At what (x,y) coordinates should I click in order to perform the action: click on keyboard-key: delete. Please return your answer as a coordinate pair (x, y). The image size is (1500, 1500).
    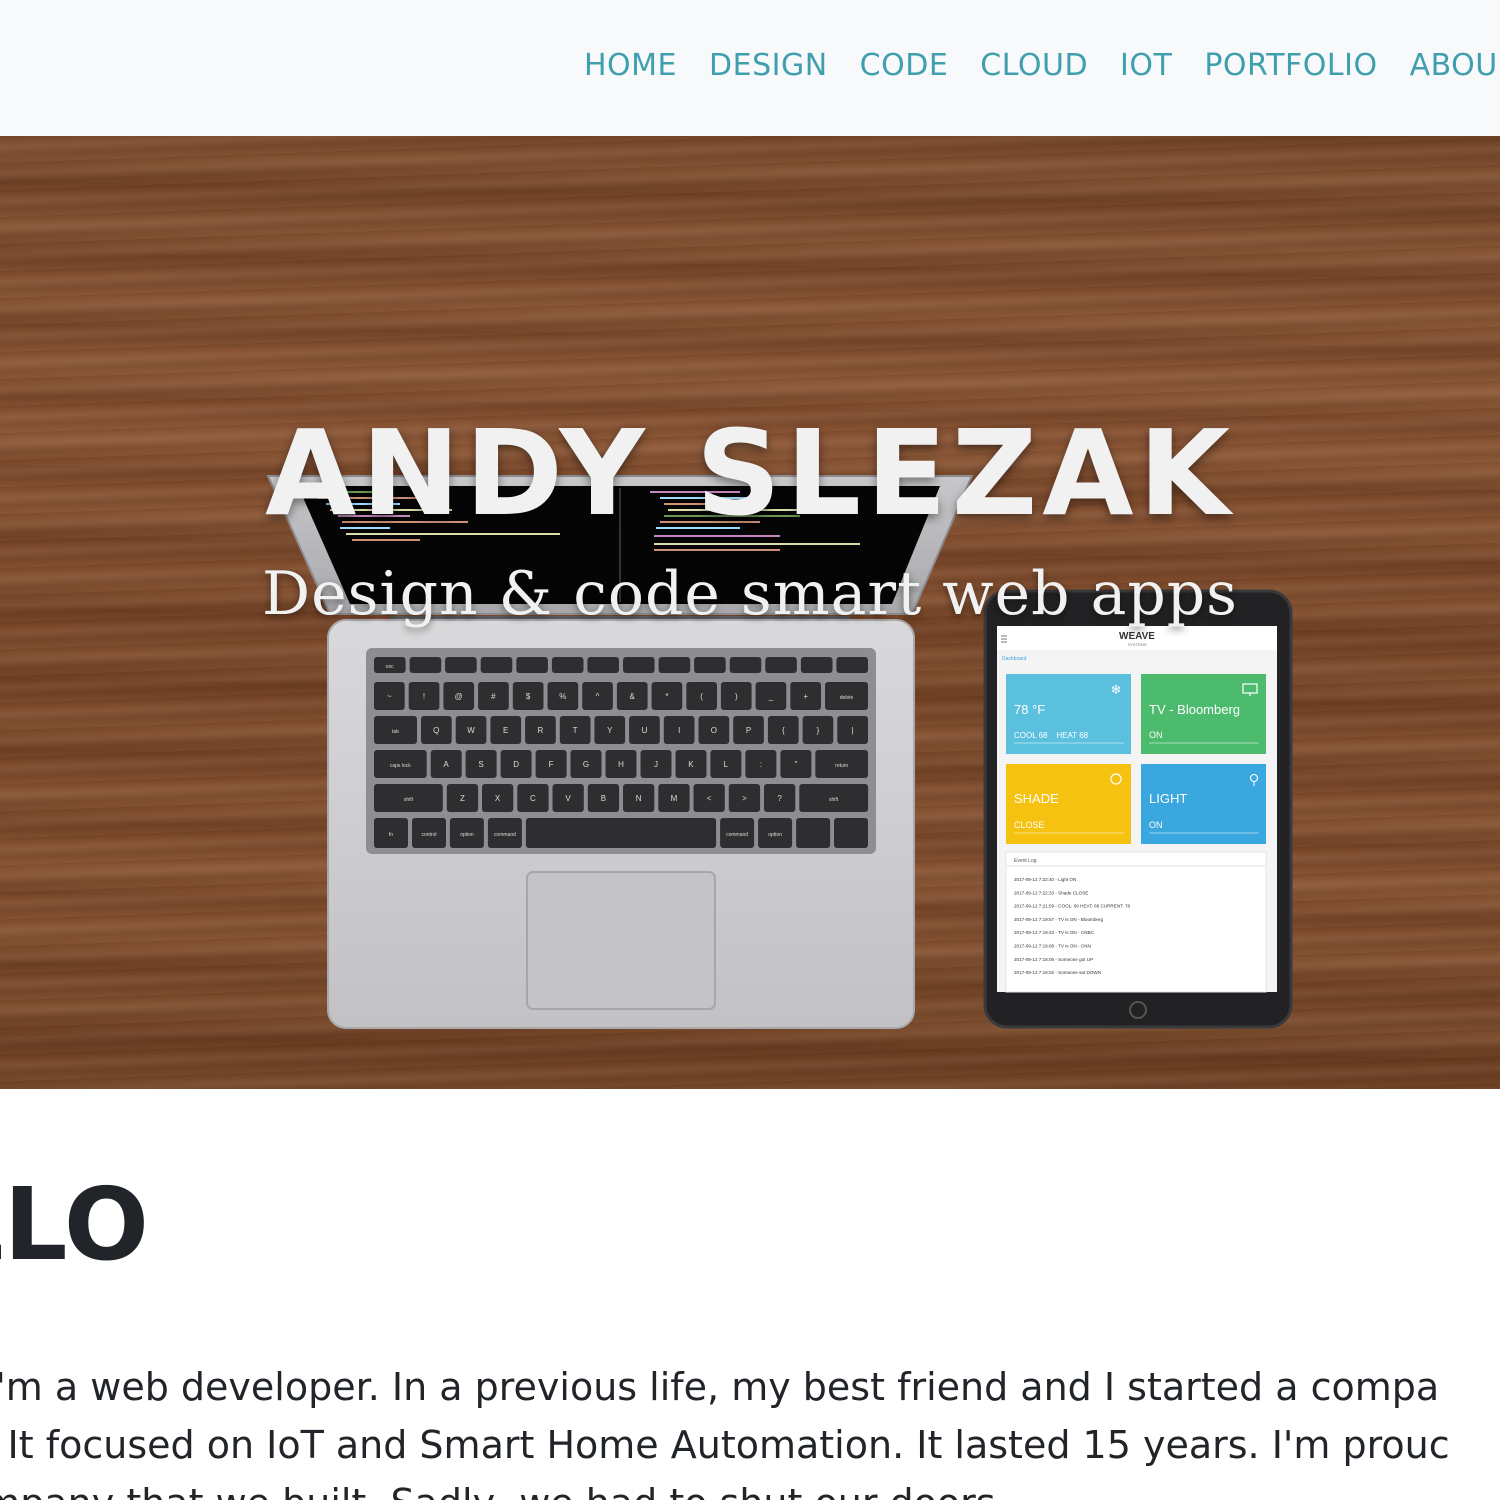
    Looking at the image, I should click on (846, 696).